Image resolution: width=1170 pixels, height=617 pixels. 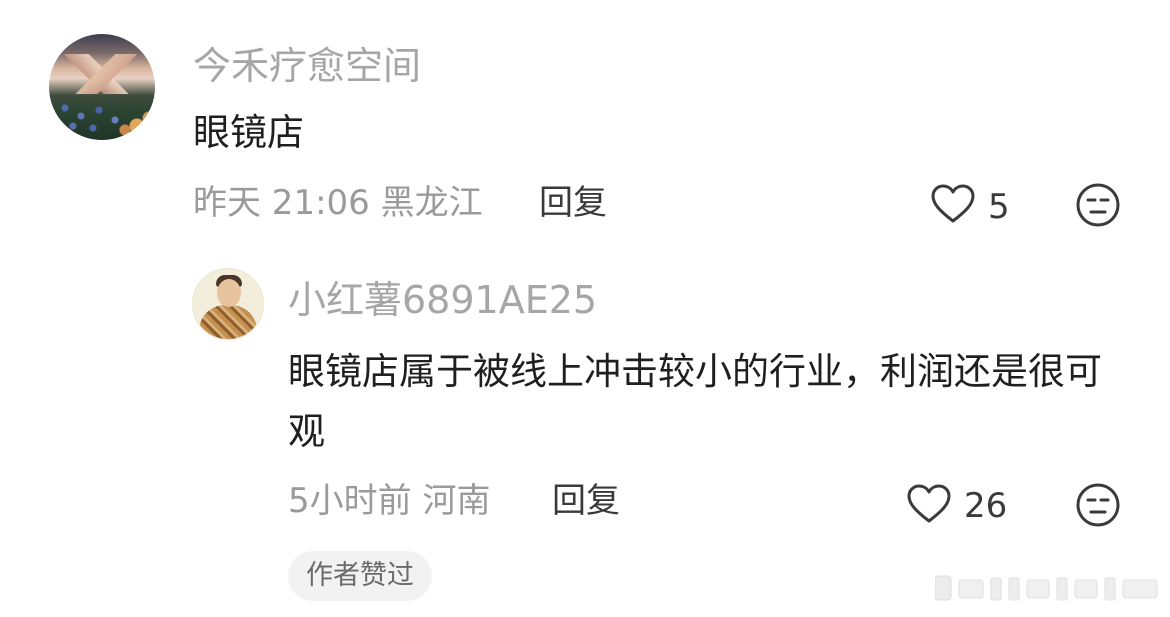 I want to click on author-liked-badge: 作者赞过, so click(x=360, y=576).